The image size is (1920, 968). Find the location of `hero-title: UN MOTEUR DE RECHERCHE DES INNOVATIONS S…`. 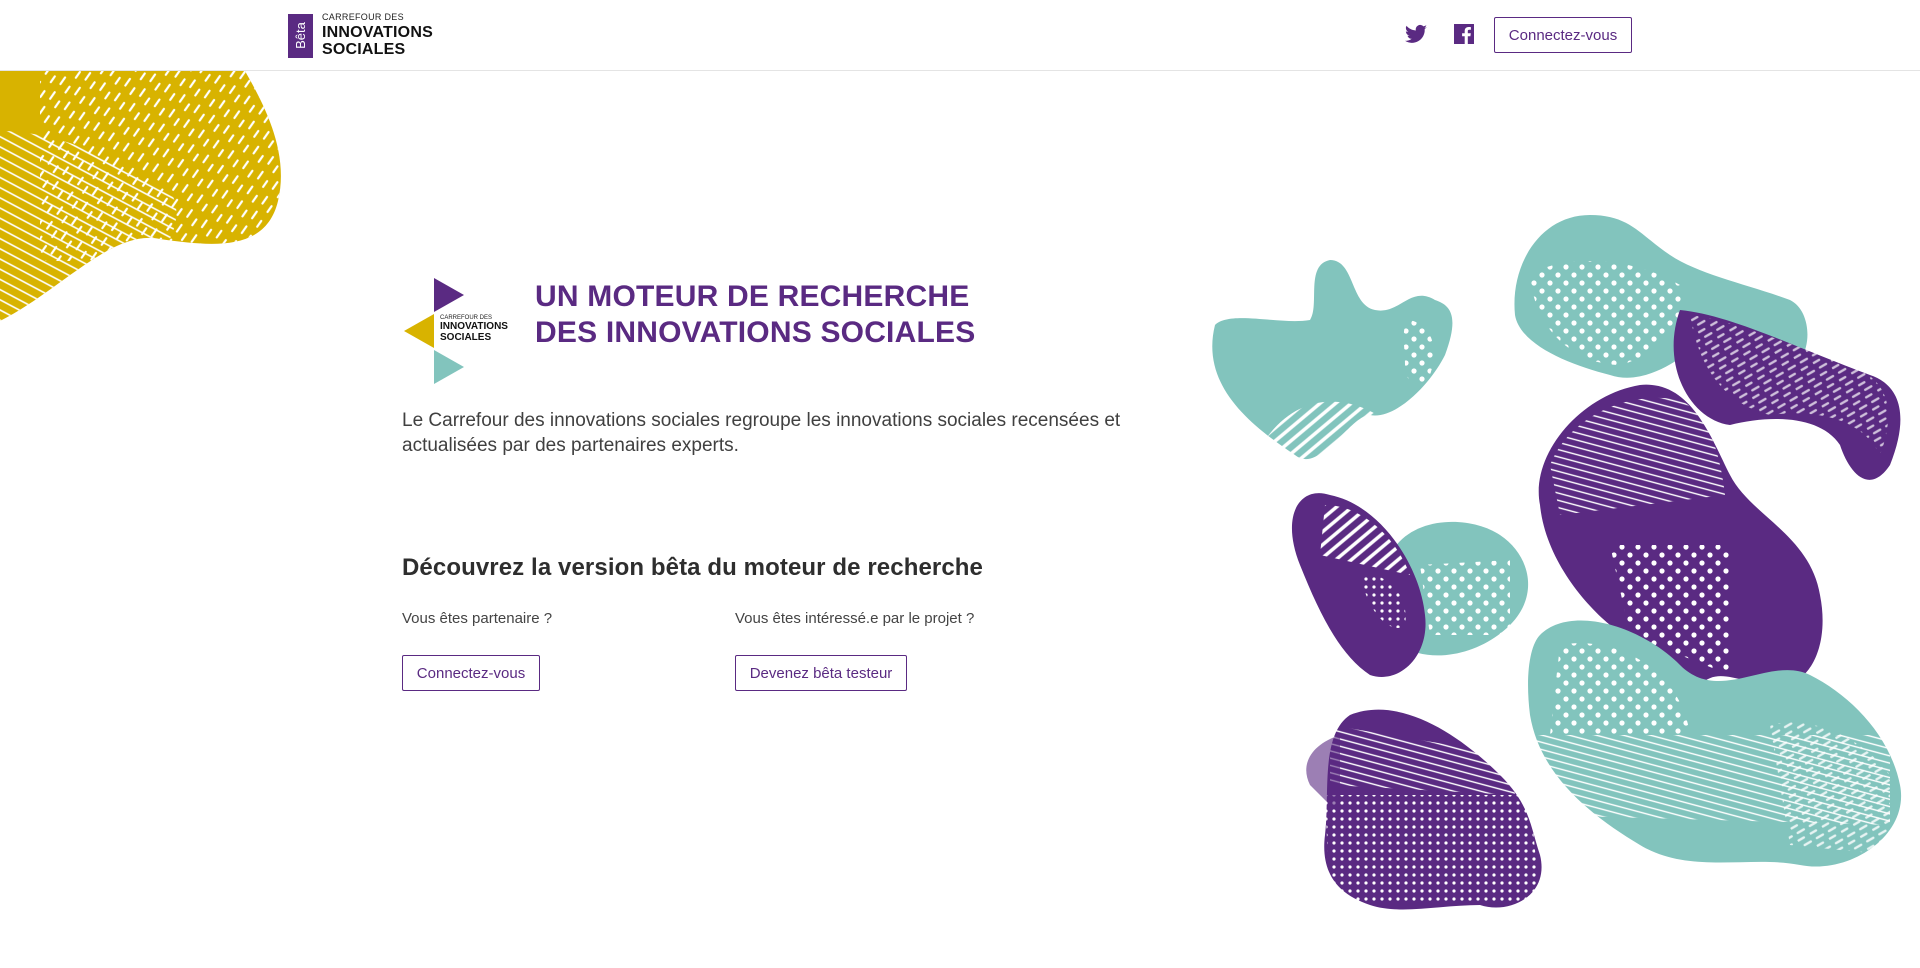

hero-title: UN MOTEUR DE RECHERCHE DES INNOVATIONS S… is located at coordinates (755, 314).